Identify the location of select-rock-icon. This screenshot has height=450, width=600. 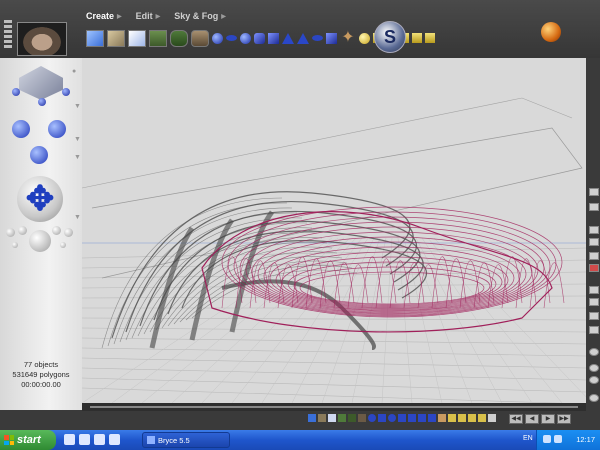
(362, 418).